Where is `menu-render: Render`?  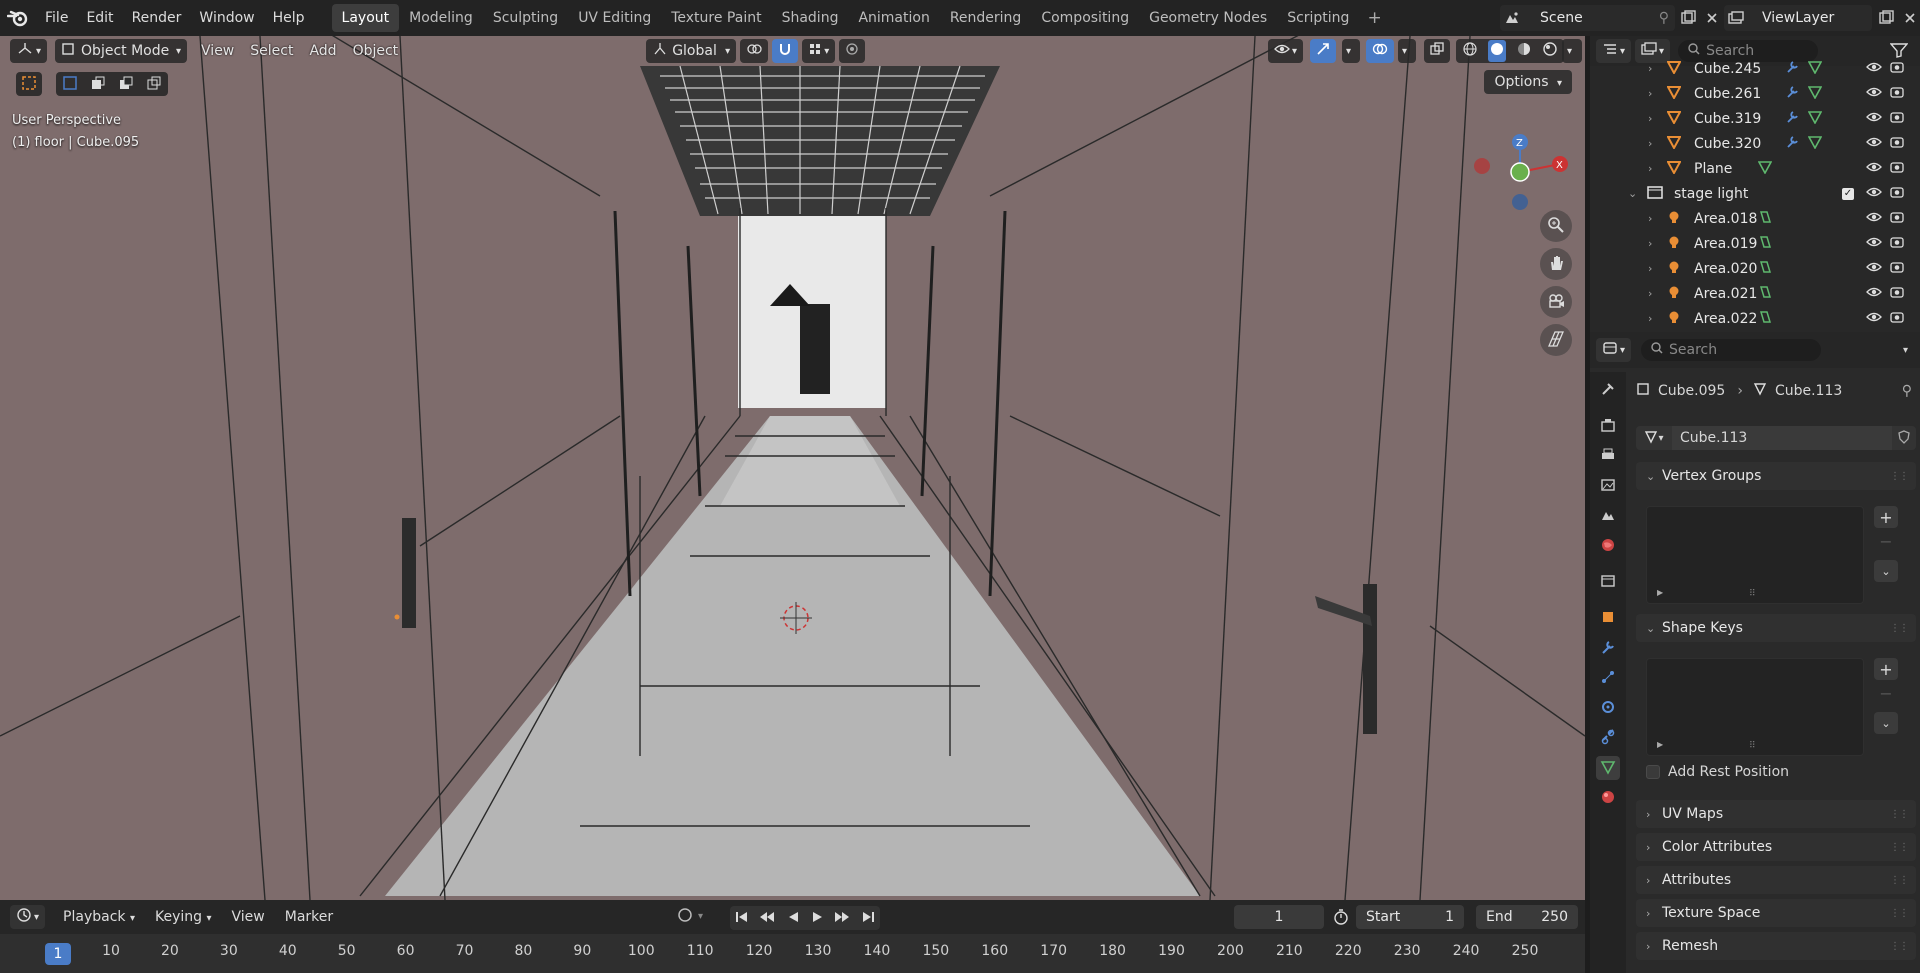 menu-render: Render is located at coordinates (157, 18).